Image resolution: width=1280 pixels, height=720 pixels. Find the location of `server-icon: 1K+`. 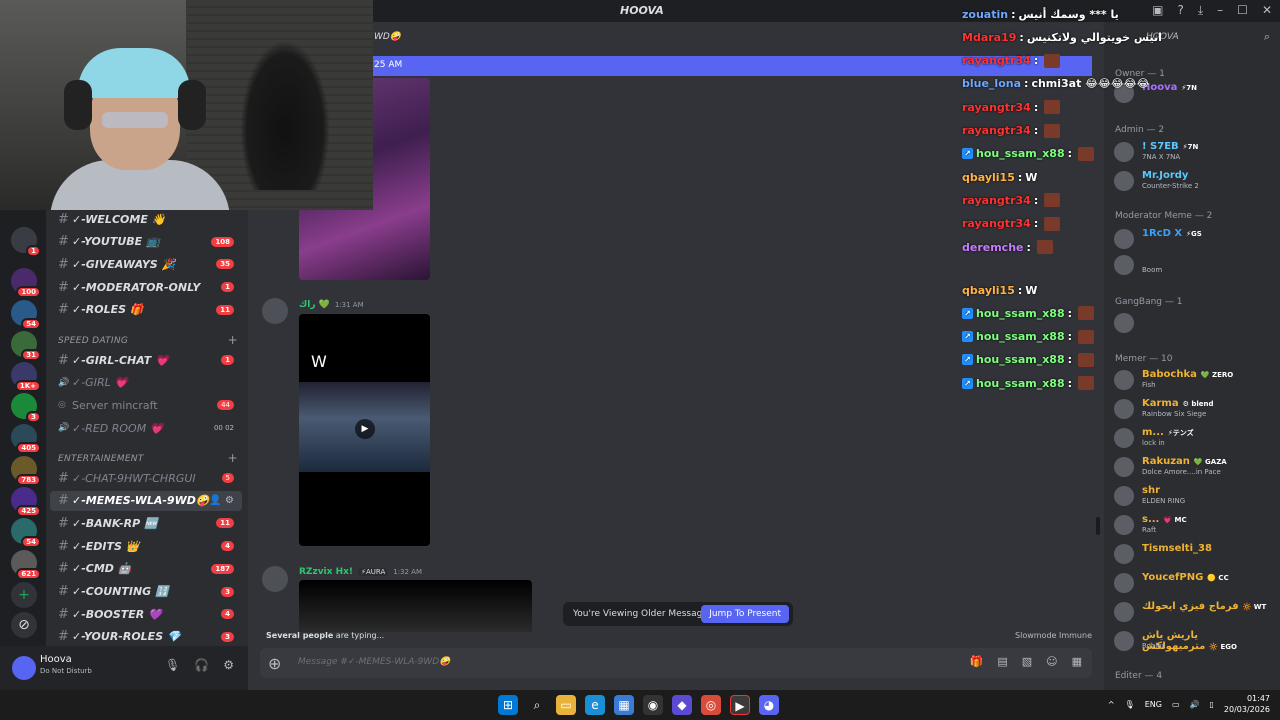

server-icon: 1K+ is located at coordinates (26, 377).